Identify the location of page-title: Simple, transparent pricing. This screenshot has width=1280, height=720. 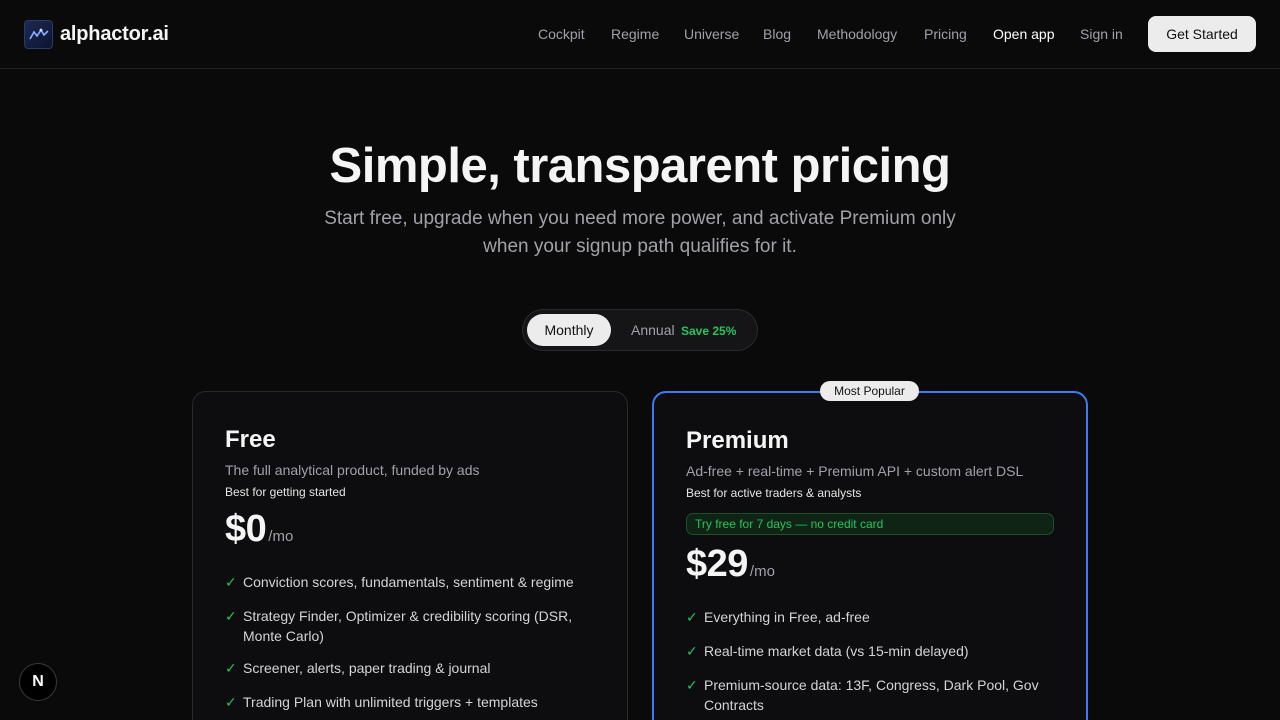
(640, 166).